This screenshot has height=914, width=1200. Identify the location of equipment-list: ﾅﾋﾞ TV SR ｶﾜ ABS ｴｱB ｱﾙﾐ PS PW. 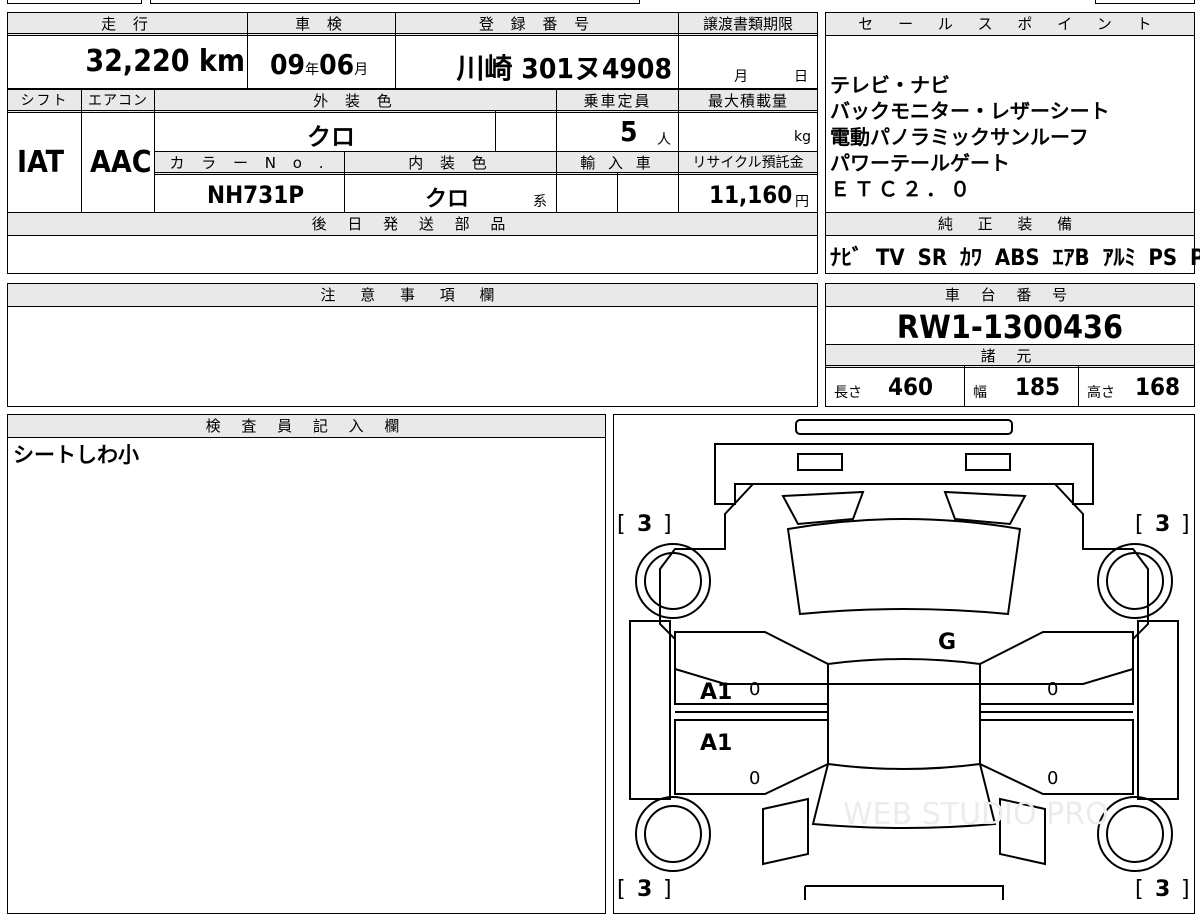
(1015, 256).